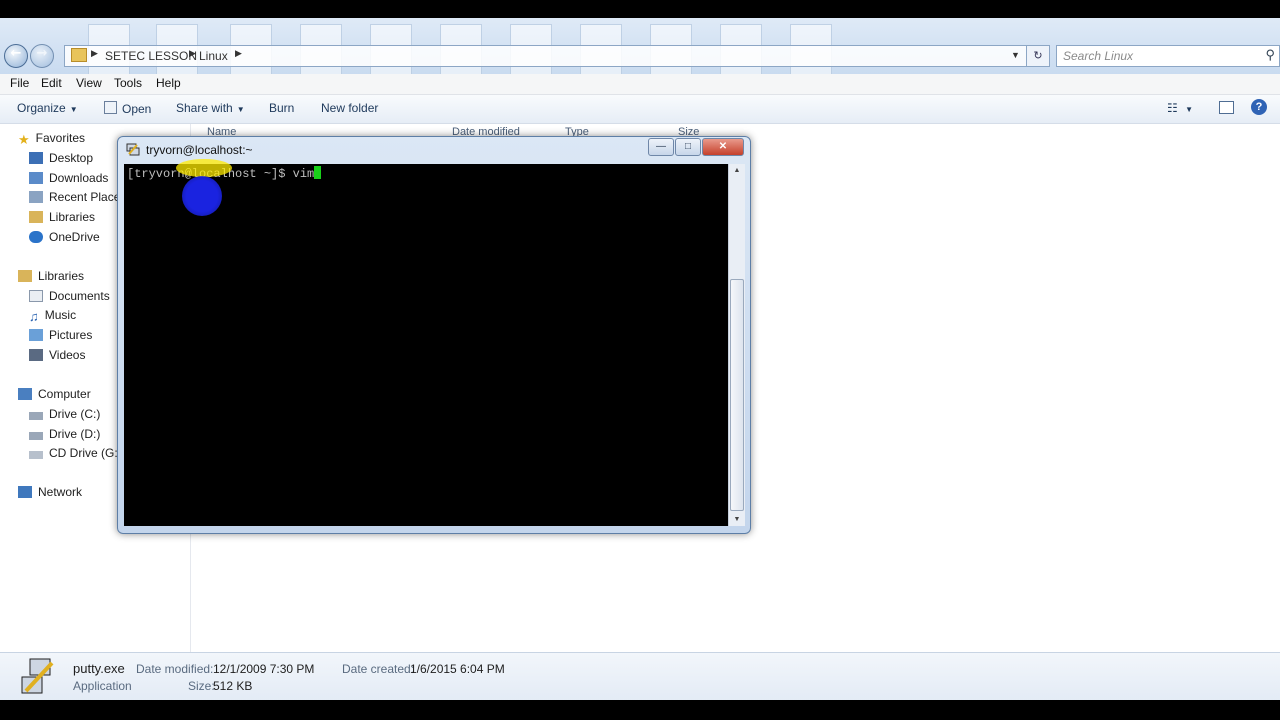 This screenshot has height=720, width=1280. What do you see at coordinates (16, 56) in the screenshot?
I see `back-button: ←` at bounding box center [16, 56].